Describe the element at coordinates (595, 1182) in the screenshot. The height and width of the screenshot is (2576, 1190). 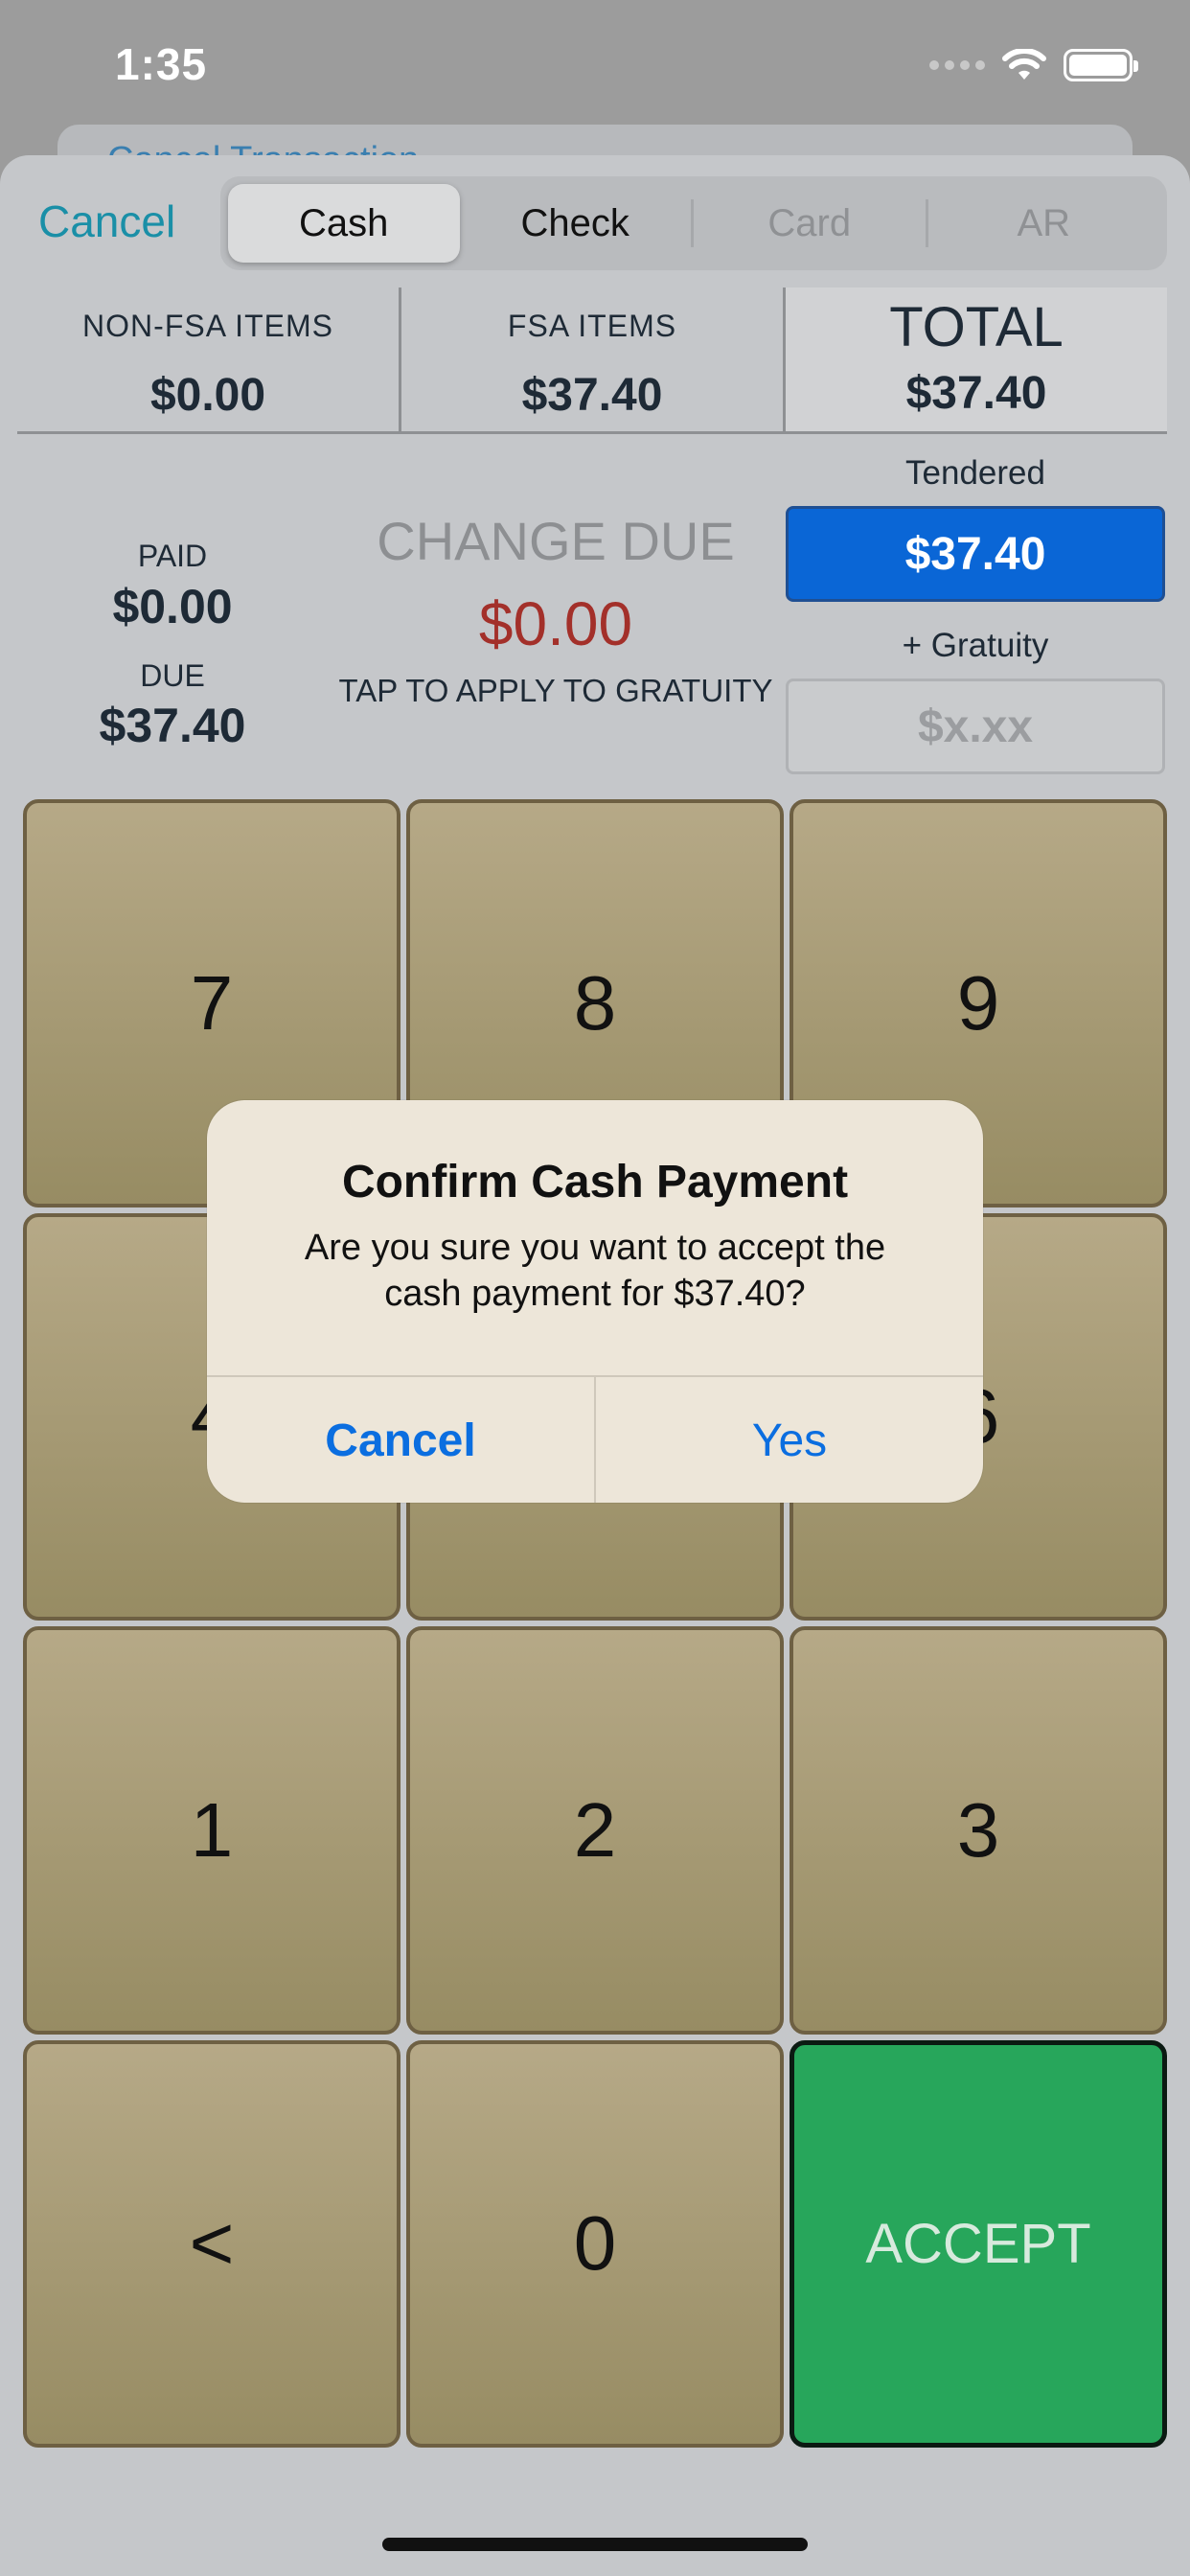
I see `dialog-title: Confirm Cash Payment` at that location.